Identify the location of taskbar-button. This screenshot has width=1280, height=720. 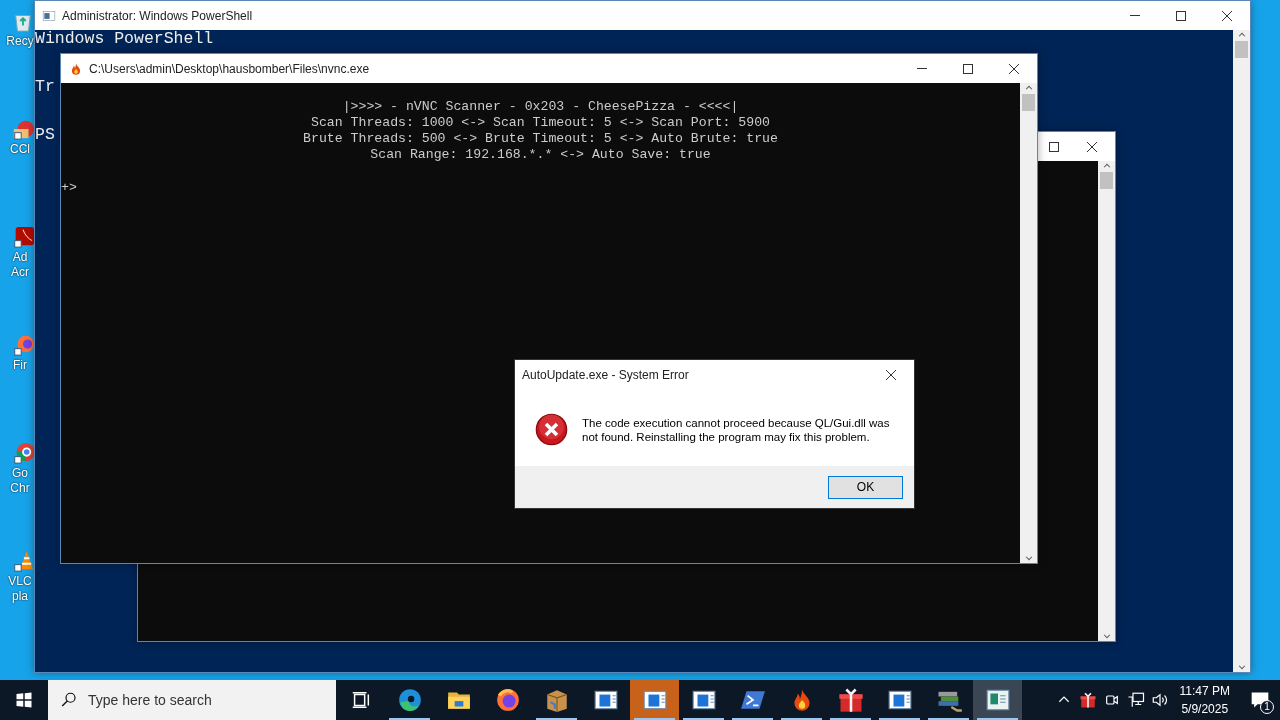
(997, 700).